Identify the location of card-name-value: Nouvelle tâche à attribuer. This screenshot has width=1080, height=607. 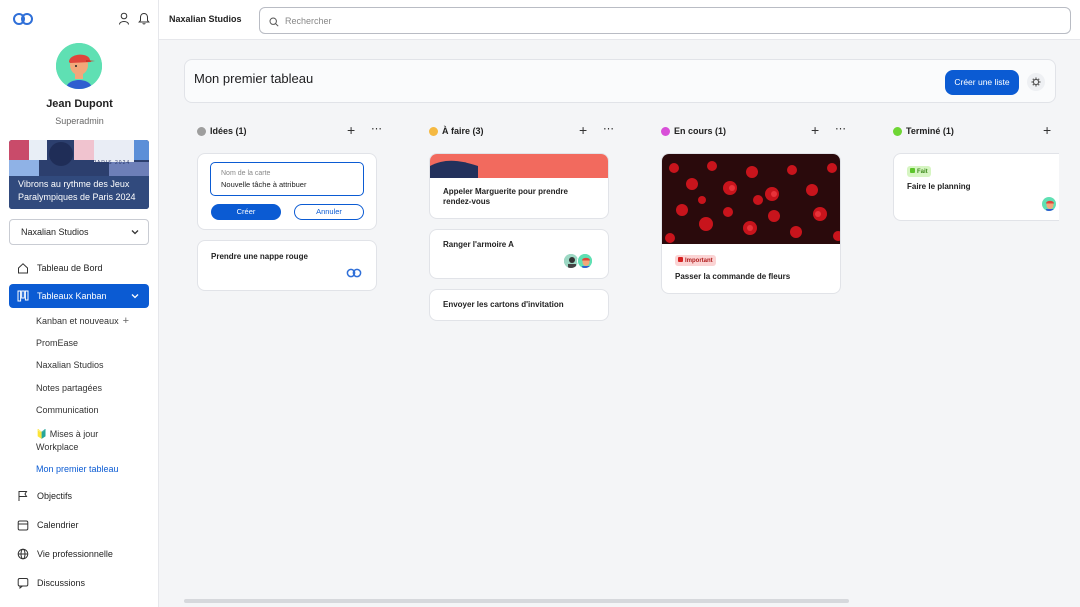
(264, 184).